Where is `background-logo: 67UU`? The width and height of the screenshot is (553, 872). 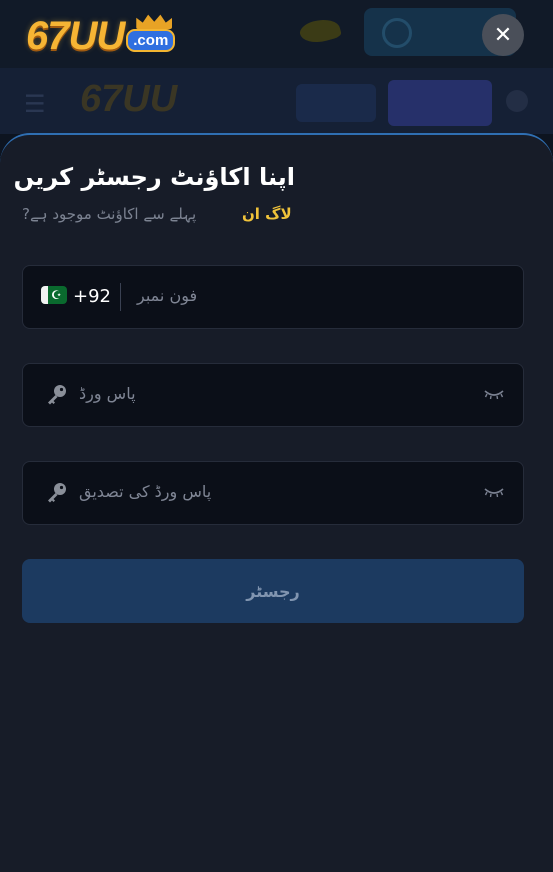 background-logo: 67UU is located at coordinates (129, 99).